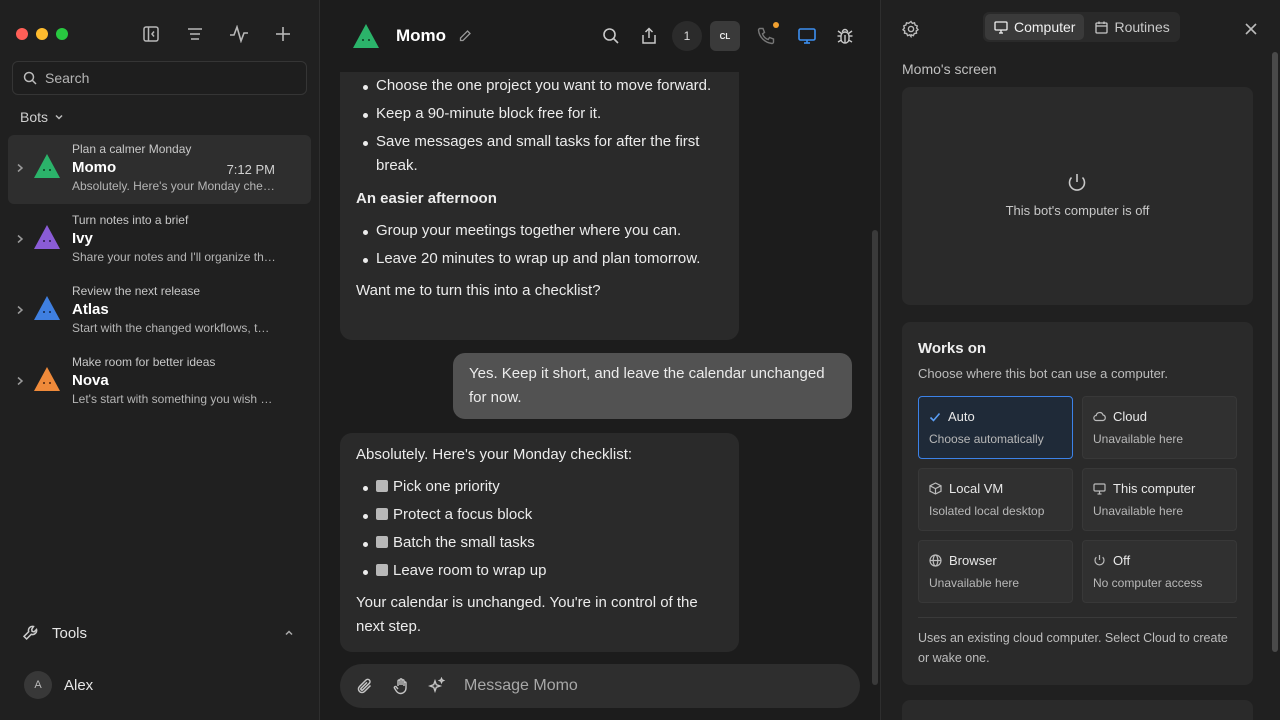 The height and width of the screenshot is (720, 1280). I want to click on divider, so click(1077, 617).